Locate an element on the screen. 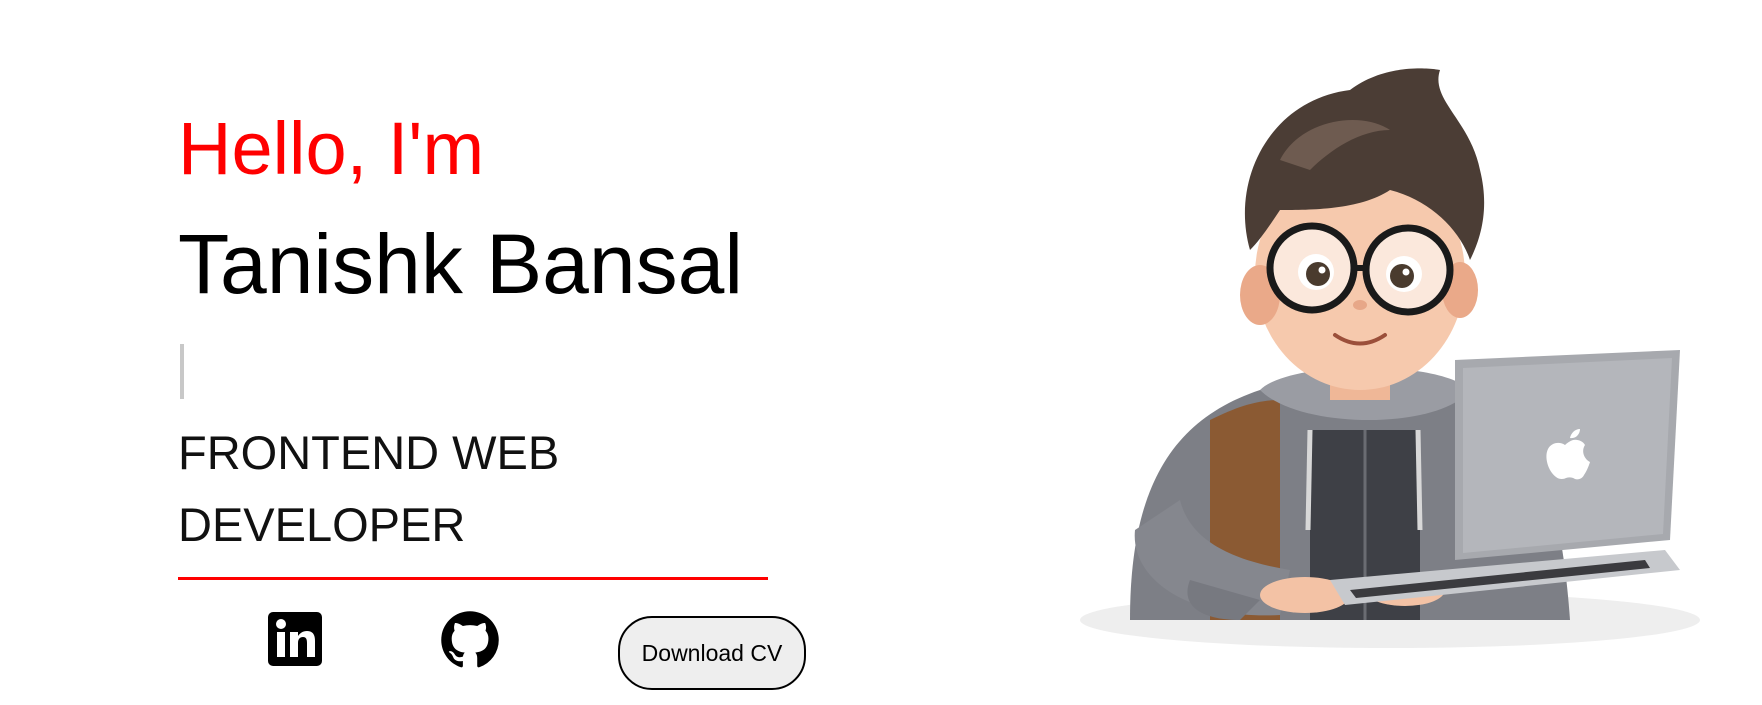 This screenshot has height=705, width=1762. greeting-text: Hello, I'm is located at coordinates (331, 148).